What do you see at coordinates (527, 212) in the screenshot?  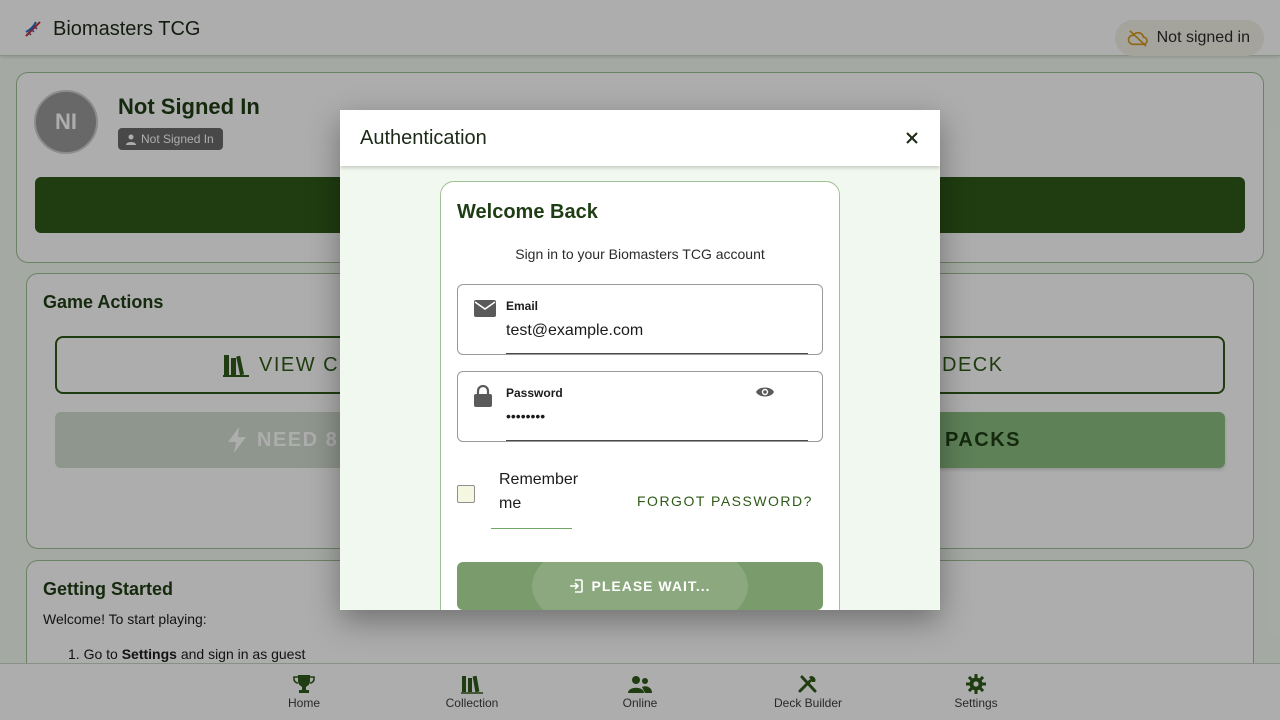 I see `sign-in-title: Welcome Back` at bounding box center [527, 212].